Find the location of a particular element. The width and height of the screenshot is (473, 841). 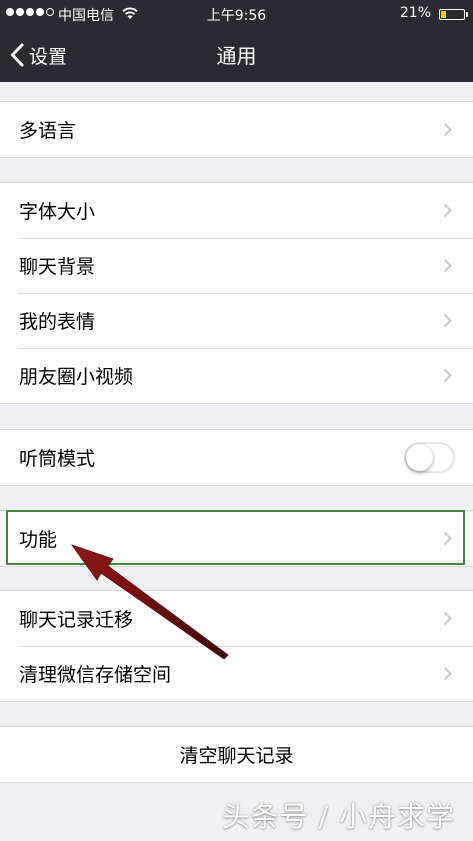

navigation-bar: 设置 通用 is located at coordinates (236, 55).